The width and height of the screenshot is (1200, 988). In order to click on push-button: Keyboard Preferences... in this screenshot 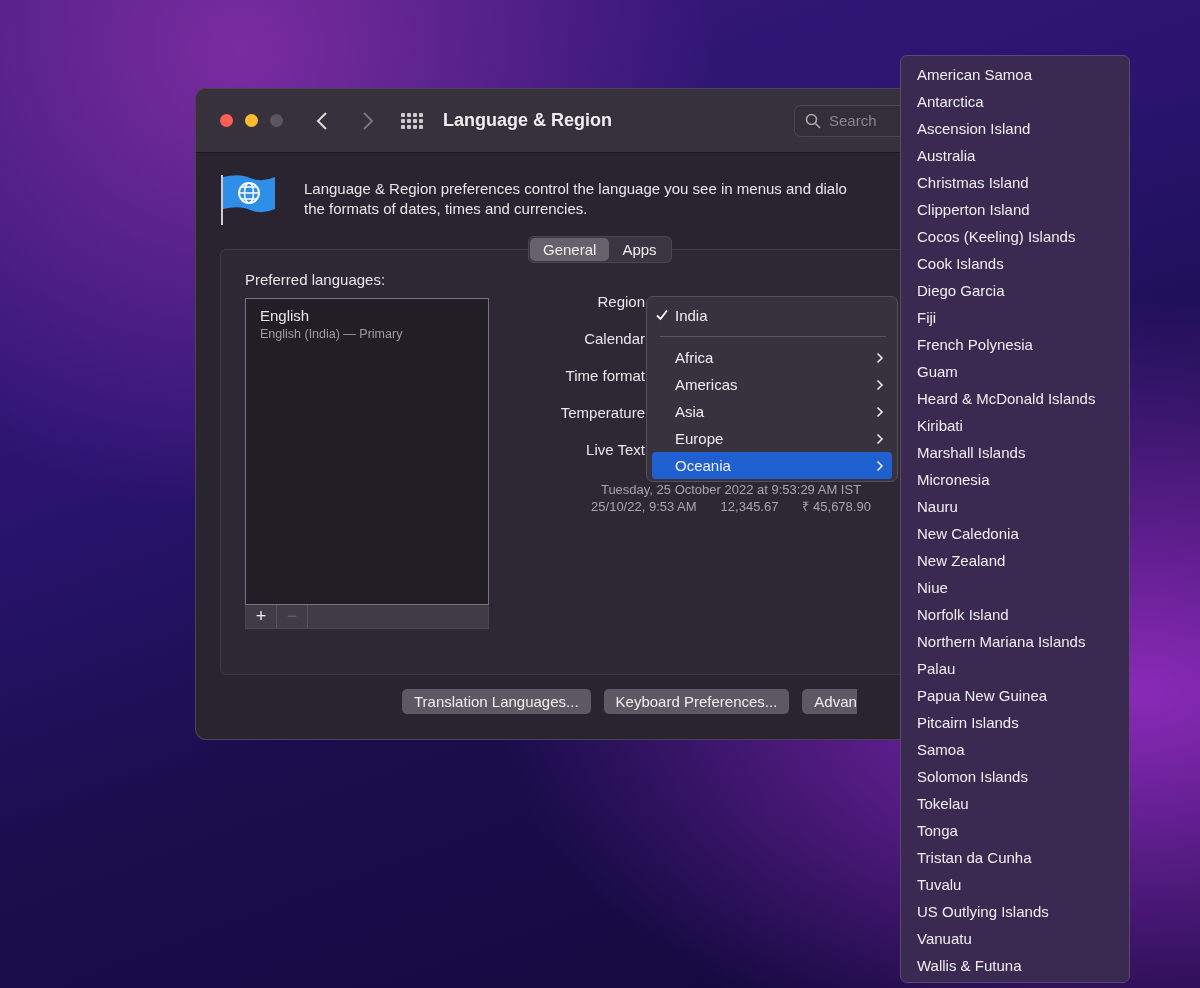, I will do `click(696, 701)`.